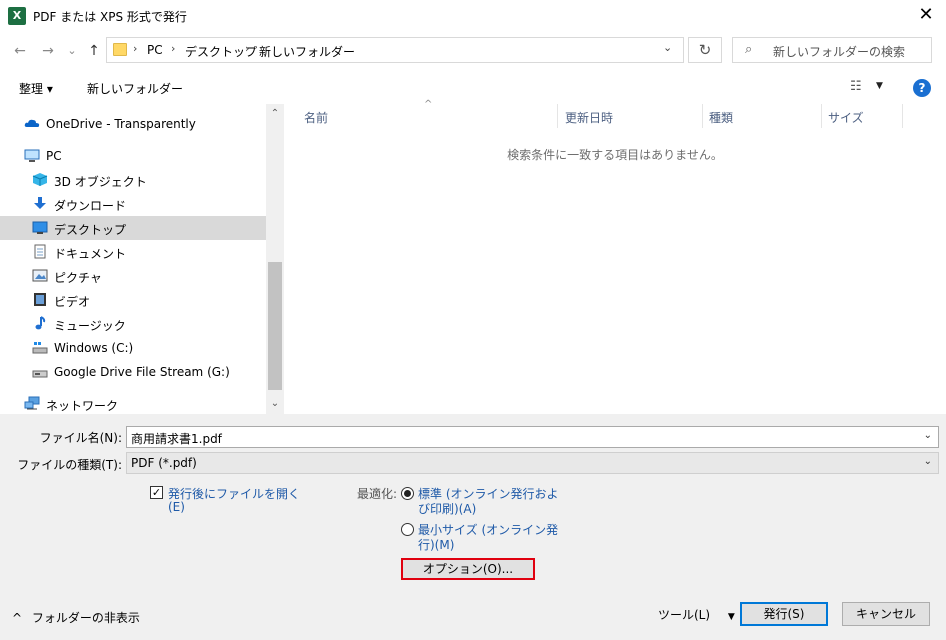  I want to click on scroll-thumb, so click(275, 326).